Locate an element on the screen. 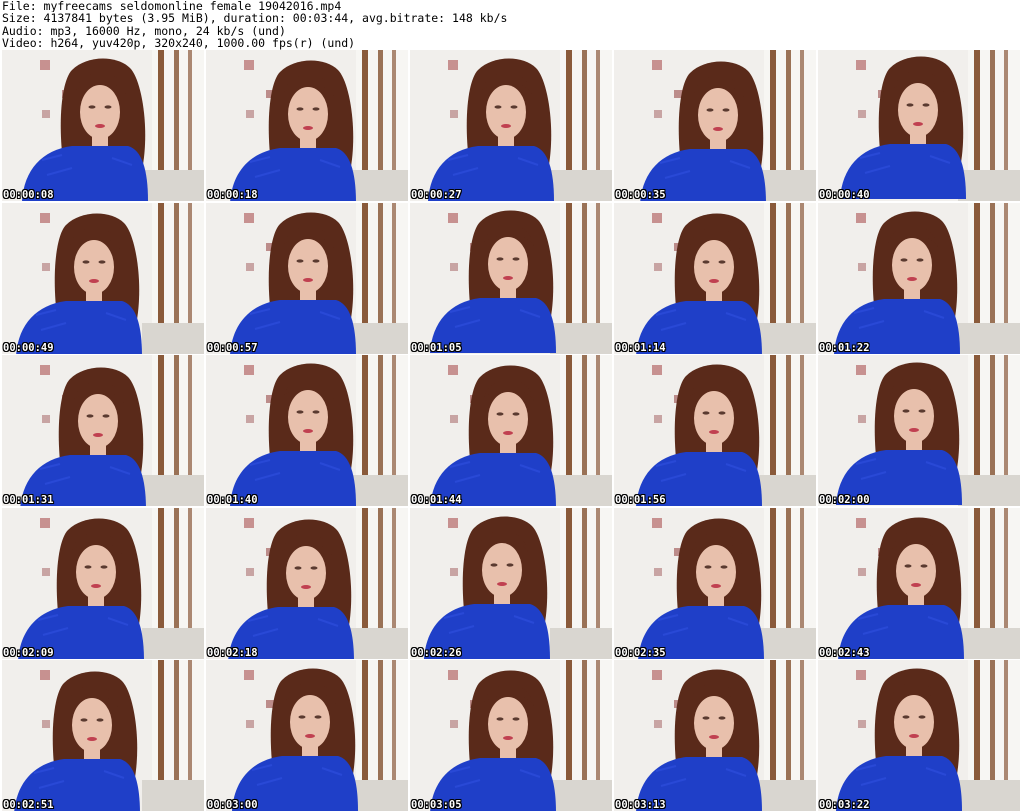 The height and width of the screenshot is (811, 1024). thumbnail-frame: 00:02:35 is located at coordinates (715, 583).